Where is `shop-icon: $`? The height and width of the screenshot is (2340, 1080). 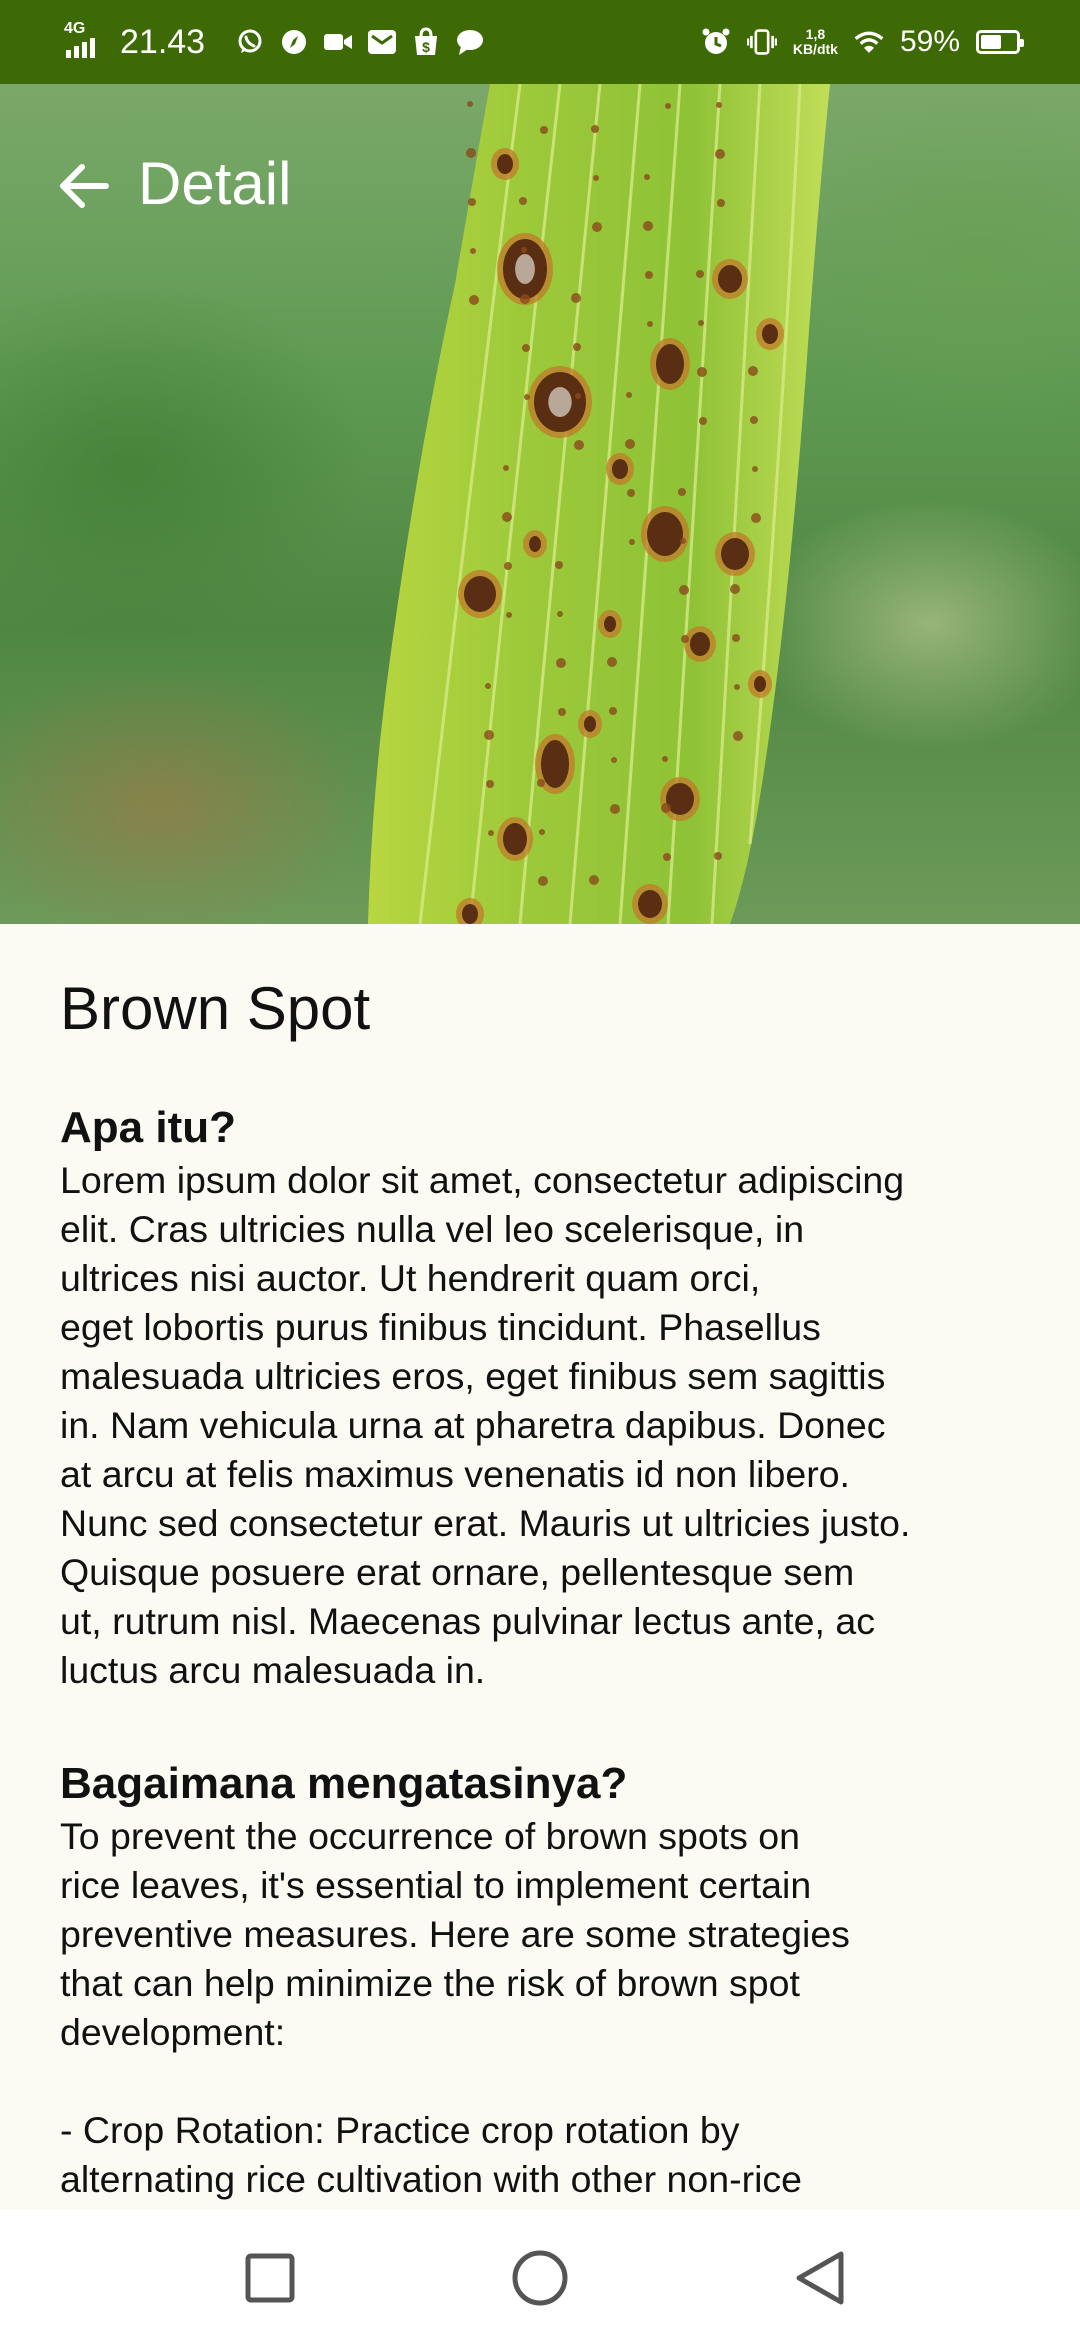
shop-icon: $ is located at coordinates (426, 42).